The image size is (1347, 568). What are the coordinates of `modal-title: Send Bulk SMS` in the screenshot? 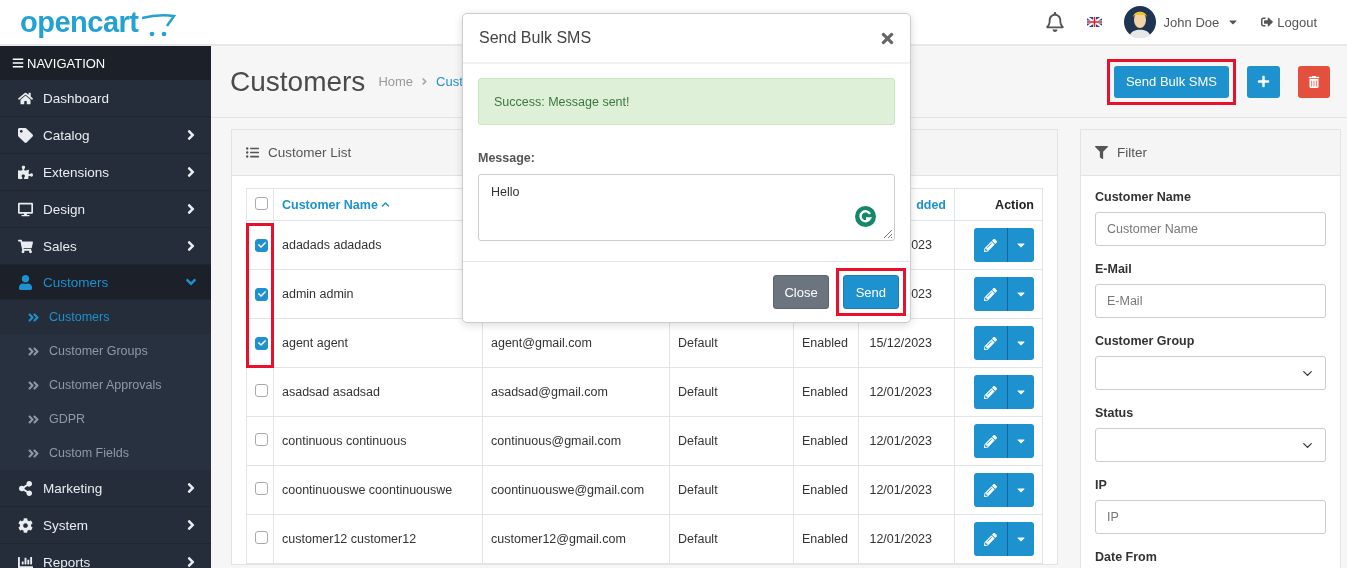 It's located at (536, 38).